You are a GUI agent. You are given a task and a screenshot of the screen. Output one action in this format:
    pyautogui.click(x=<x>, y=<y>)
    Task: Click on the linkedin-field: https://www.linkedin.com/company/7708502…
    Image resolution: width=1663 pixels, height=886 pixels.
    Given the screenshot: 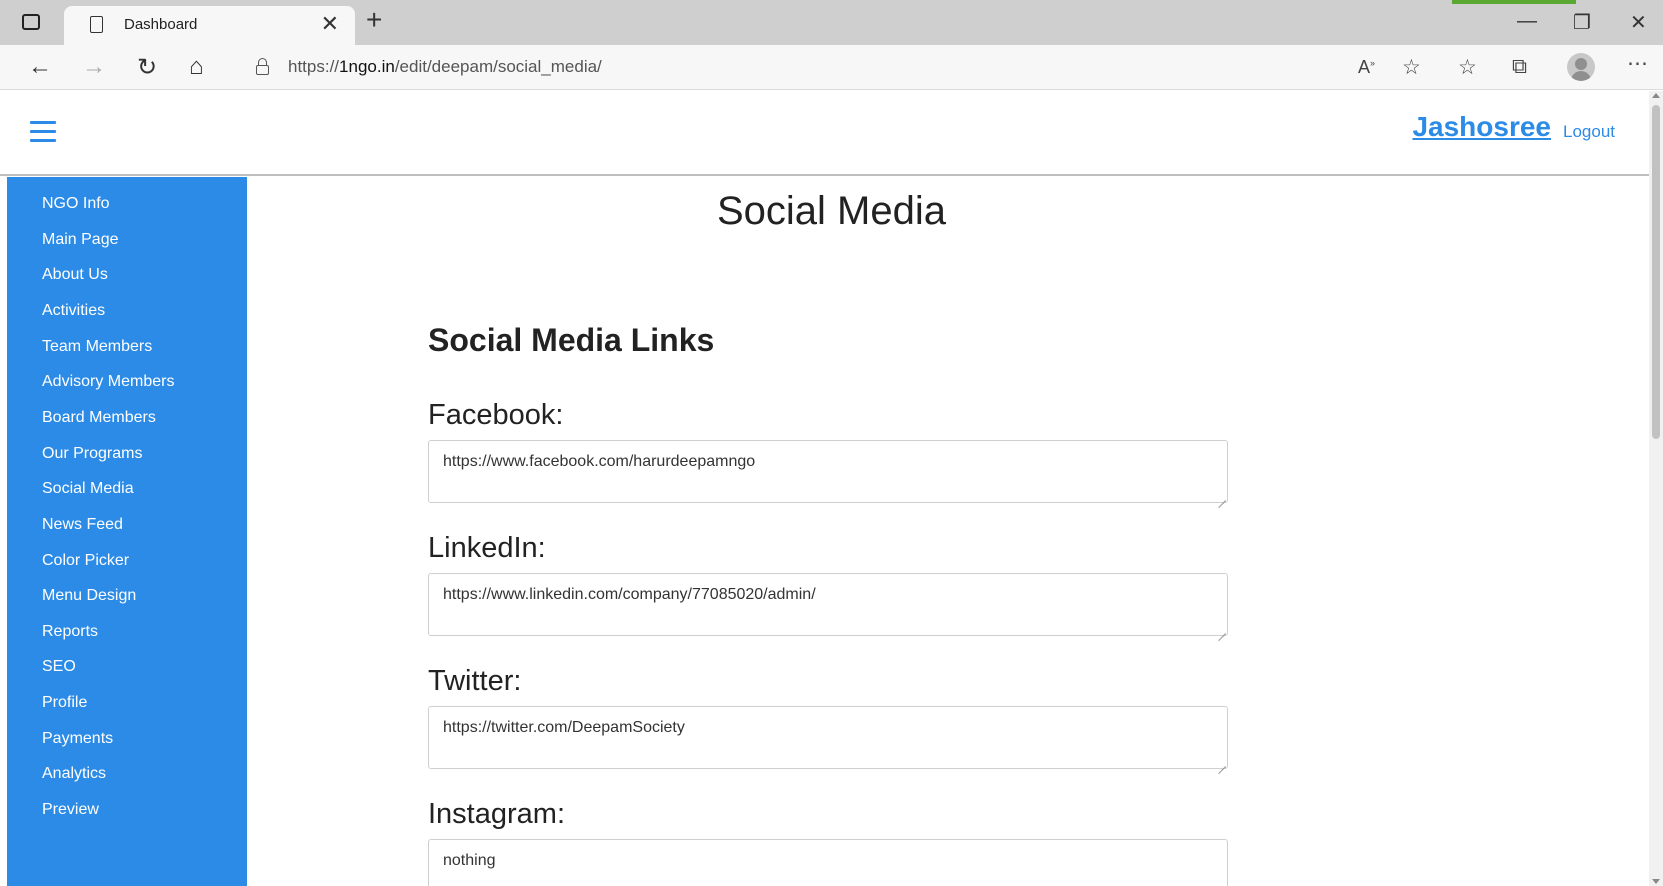 What is the action you would take?
    pyautogui.click(x=828, y=604)
    